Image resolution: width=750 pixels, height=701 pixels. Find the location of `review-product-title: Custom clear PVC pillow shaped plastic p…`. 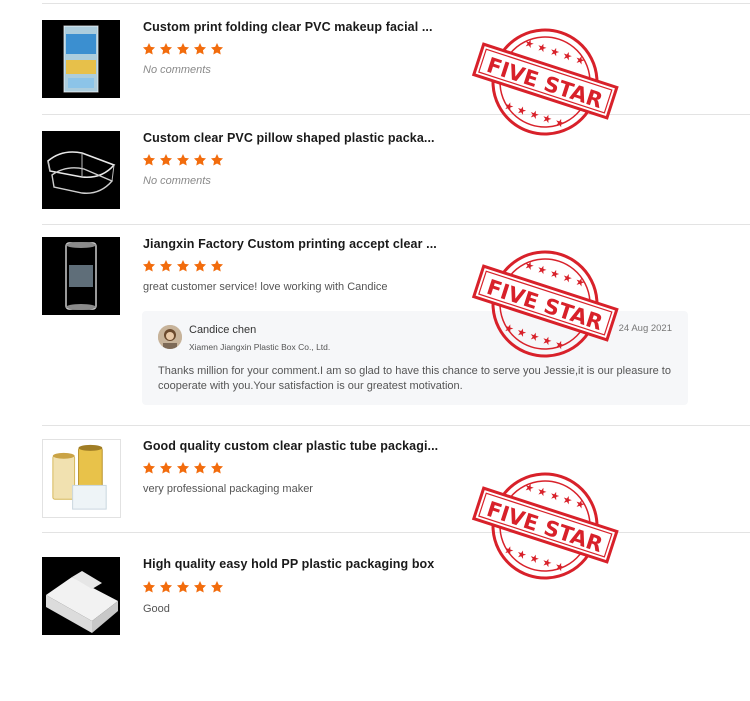

review-product-title: Custom clear PVC pillow shaped plastic p… is located at coordinates (289, 138).